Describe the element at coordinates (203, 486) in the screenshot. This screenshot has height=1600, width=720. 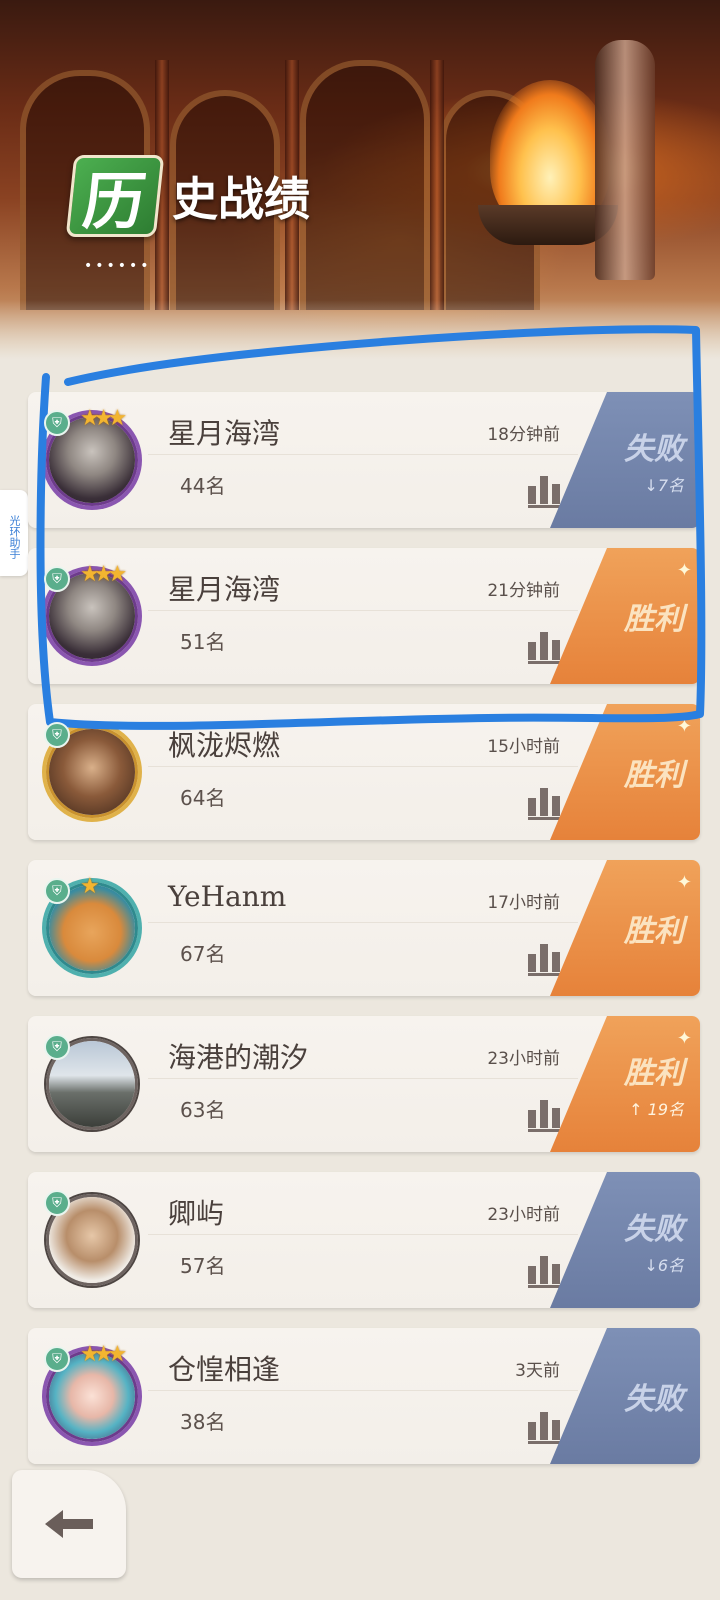
I see `player-rank: 44名` at that location.